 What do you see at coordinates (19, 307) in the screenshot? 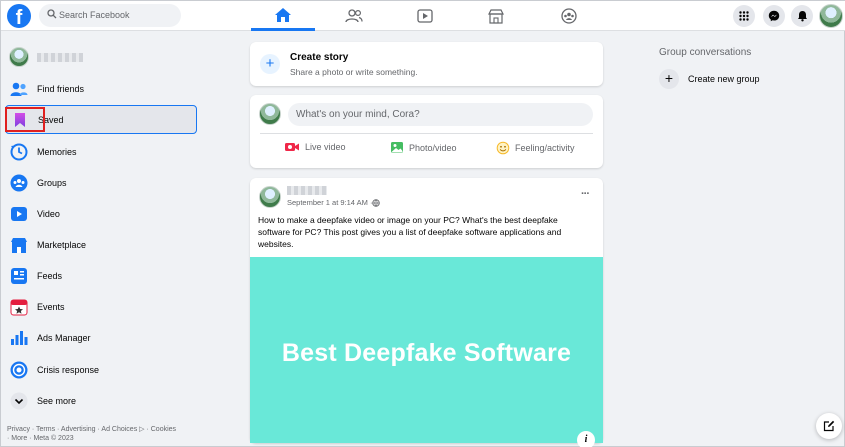
I see `events-icon` at bounding box center [19, 307].